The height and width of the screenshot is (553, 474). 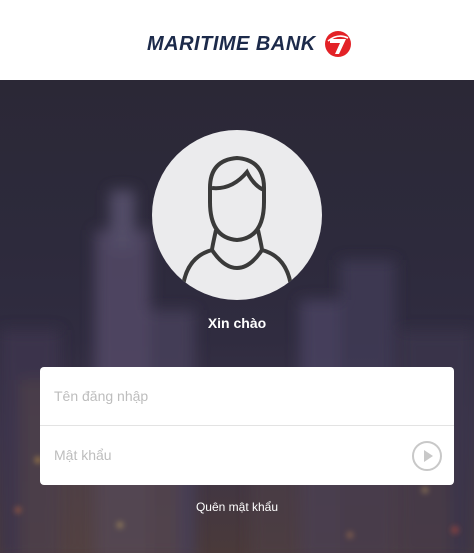 I want to click on password-field, so click(x=247, y=455).